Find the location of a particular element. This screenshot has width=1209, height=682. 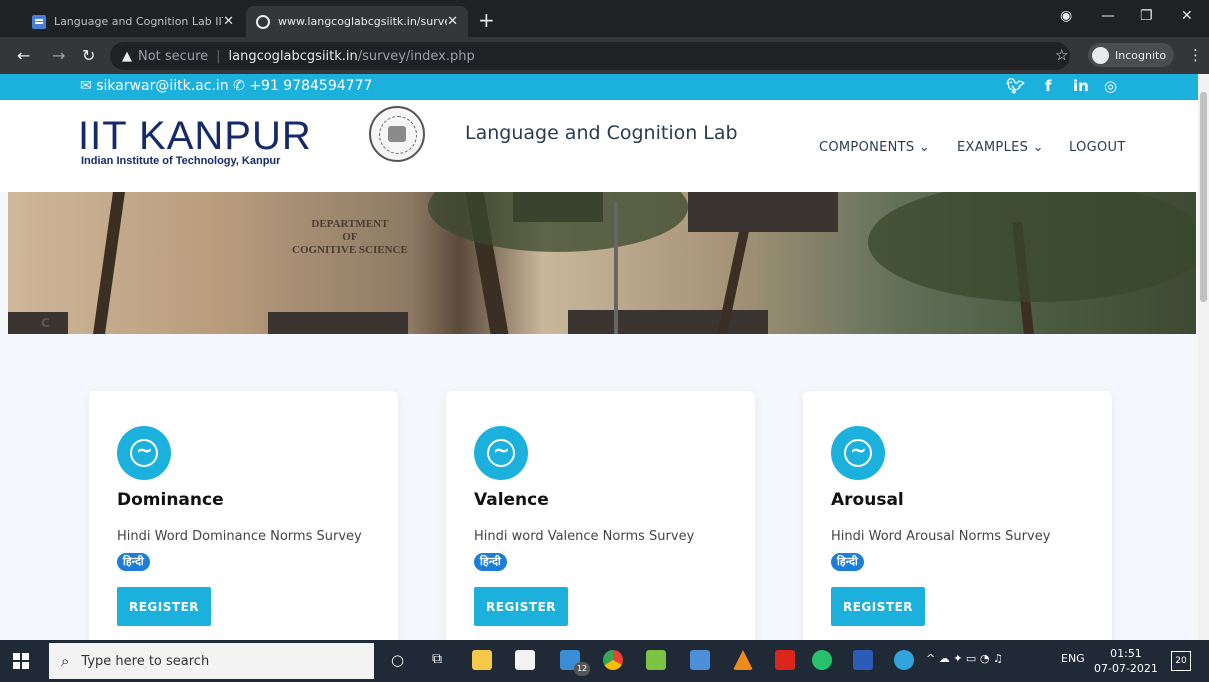

nav-examples: EXAMPLES ⌄ is located at coordinates (1000, 147).